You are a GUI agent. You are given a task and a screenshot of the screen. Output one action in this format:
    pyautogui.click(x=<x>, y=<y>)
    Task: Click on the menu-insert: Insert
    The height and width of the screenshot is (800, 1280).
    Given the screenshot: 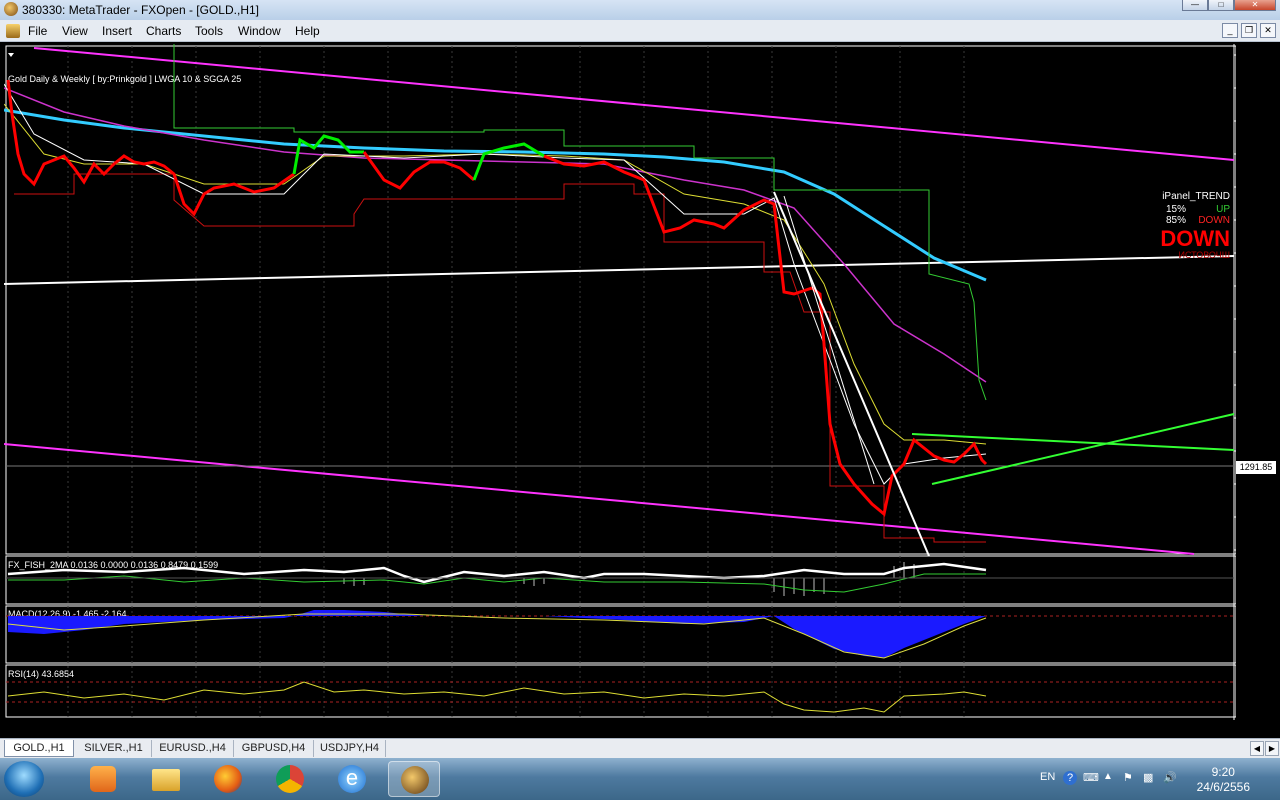 What is the action you would take?
    pyautogui.click(x=117, y=31)
    